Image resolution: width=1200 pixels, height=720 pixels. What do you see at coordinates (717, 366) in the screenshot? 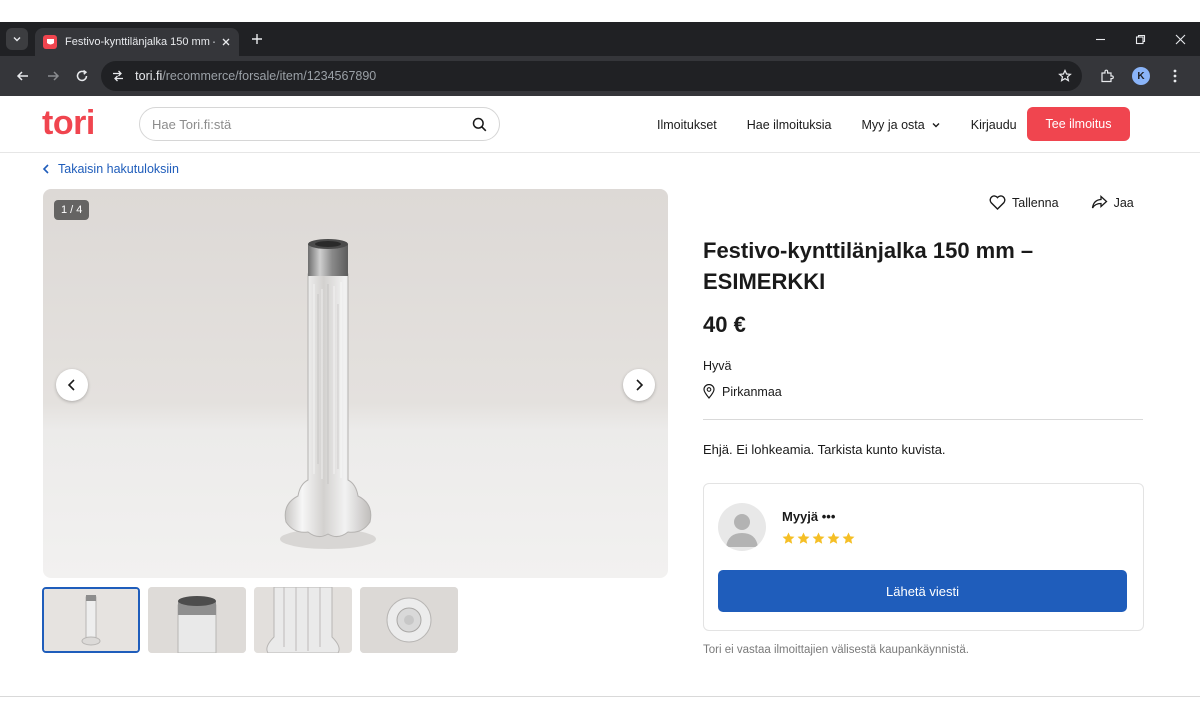
I see `item-condition: Hyvä` at bounding box center [717, 366].